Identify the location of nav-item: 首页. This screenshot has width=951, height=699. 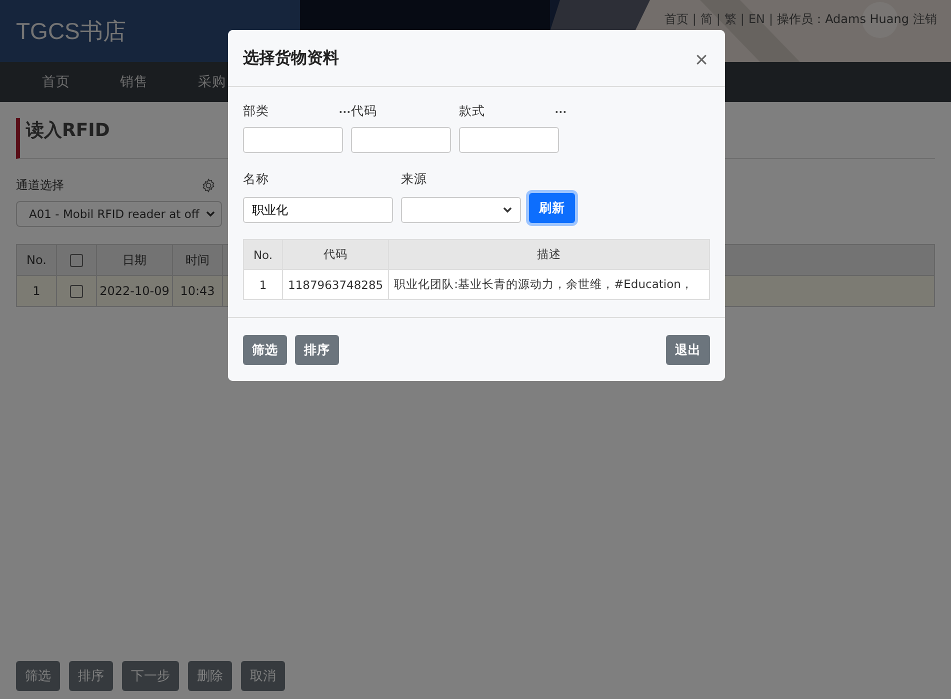
(56, 82).